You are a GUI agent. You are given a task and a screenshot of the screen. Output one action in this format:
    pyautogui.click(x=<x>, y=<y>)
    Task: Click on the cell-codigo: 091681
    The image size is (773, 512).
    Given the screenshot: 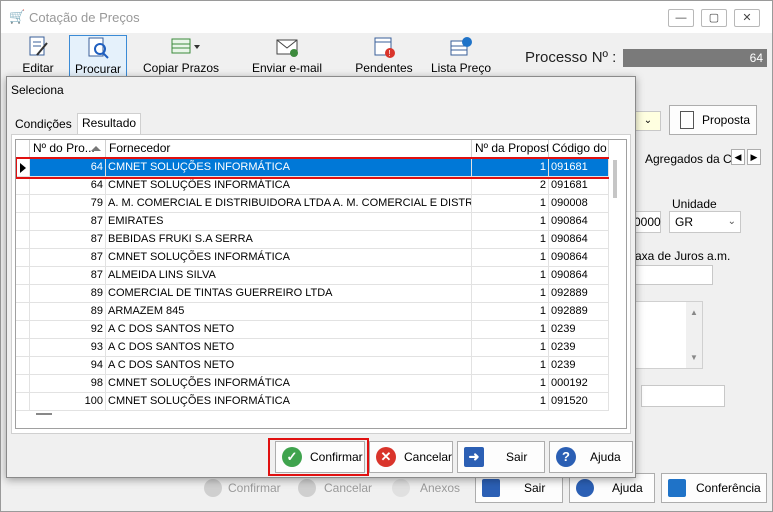 What is the action you would take?
    pyautogui.click(x=579, y=167)
    